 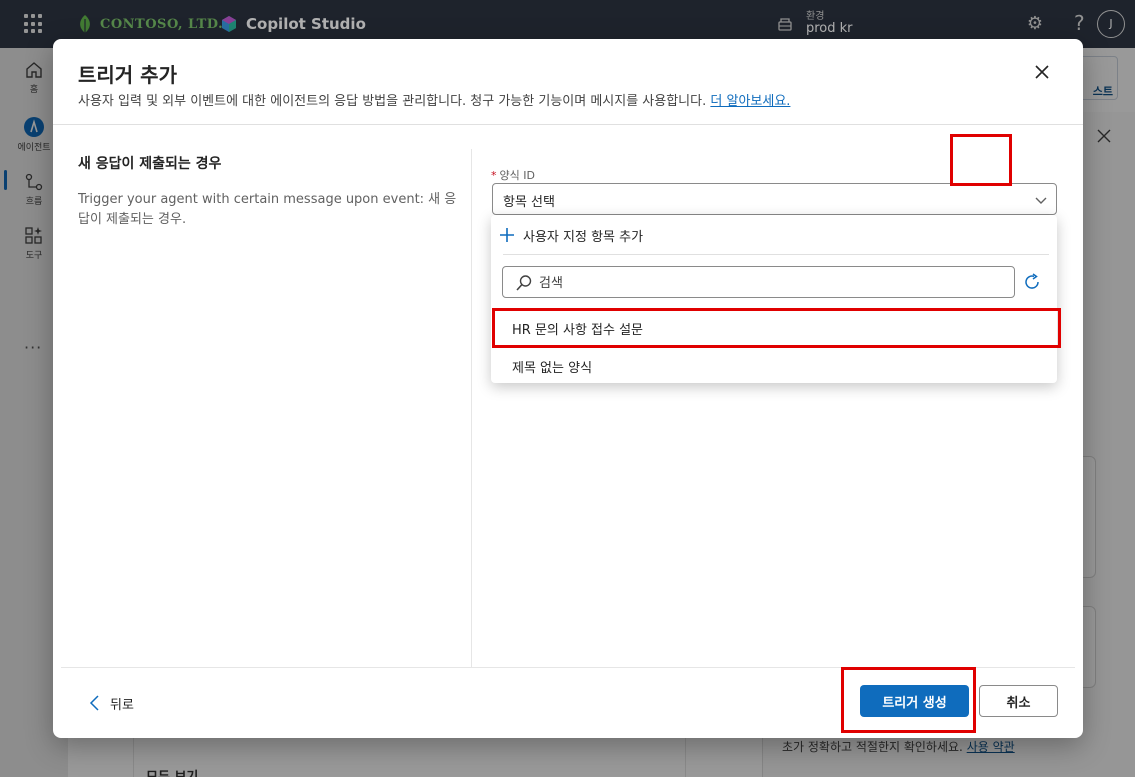 I want to click on plus-icon, so click(x=507, y=235).